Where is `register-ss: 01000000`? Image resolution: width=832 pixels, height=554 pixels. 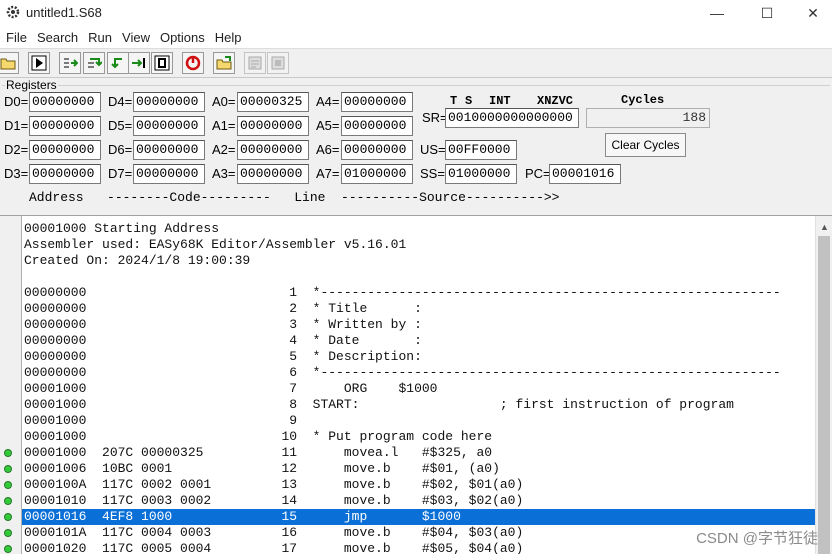 register-ss: 01000000 is located at coordinates (481, 174).